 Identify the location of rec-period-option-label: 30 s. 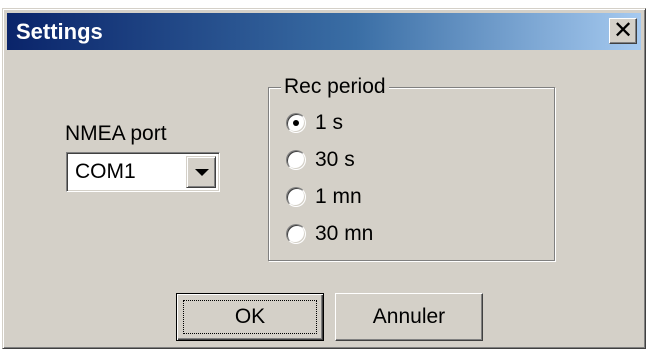
(335, 159).